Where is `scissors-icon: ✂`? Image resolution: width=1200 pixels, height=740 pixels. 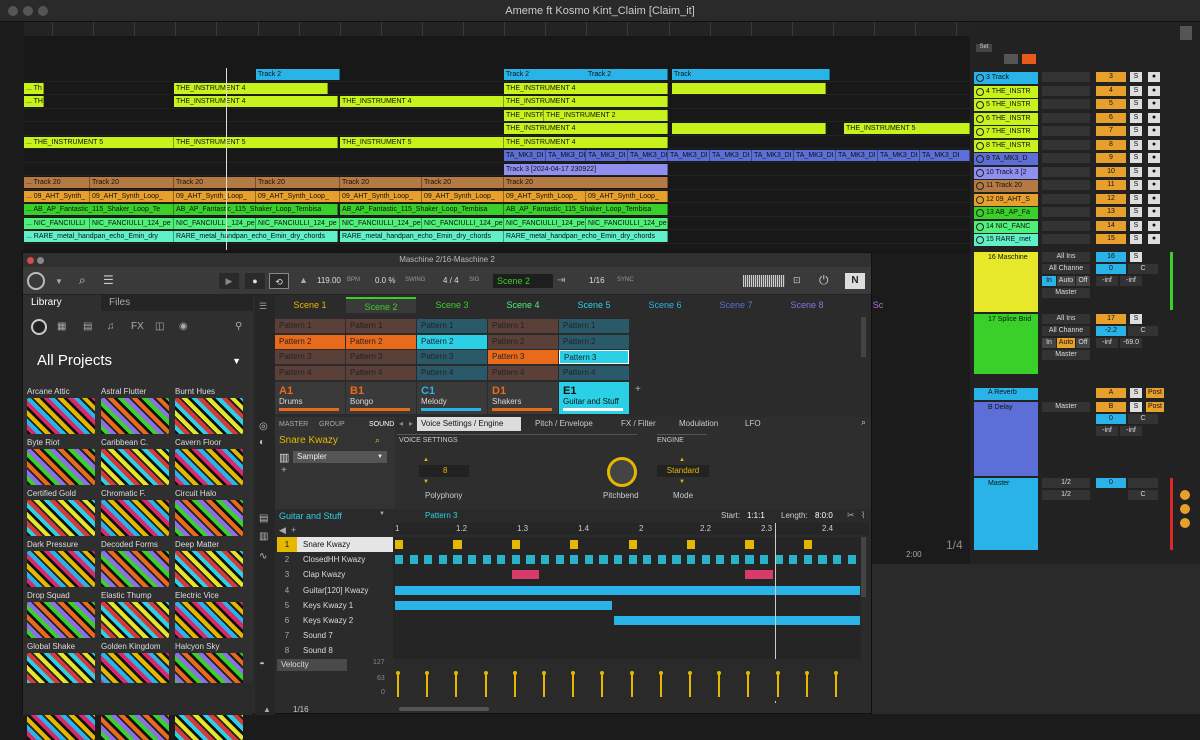
scissors-icon: ✂ is located at coordinates (851, 515).